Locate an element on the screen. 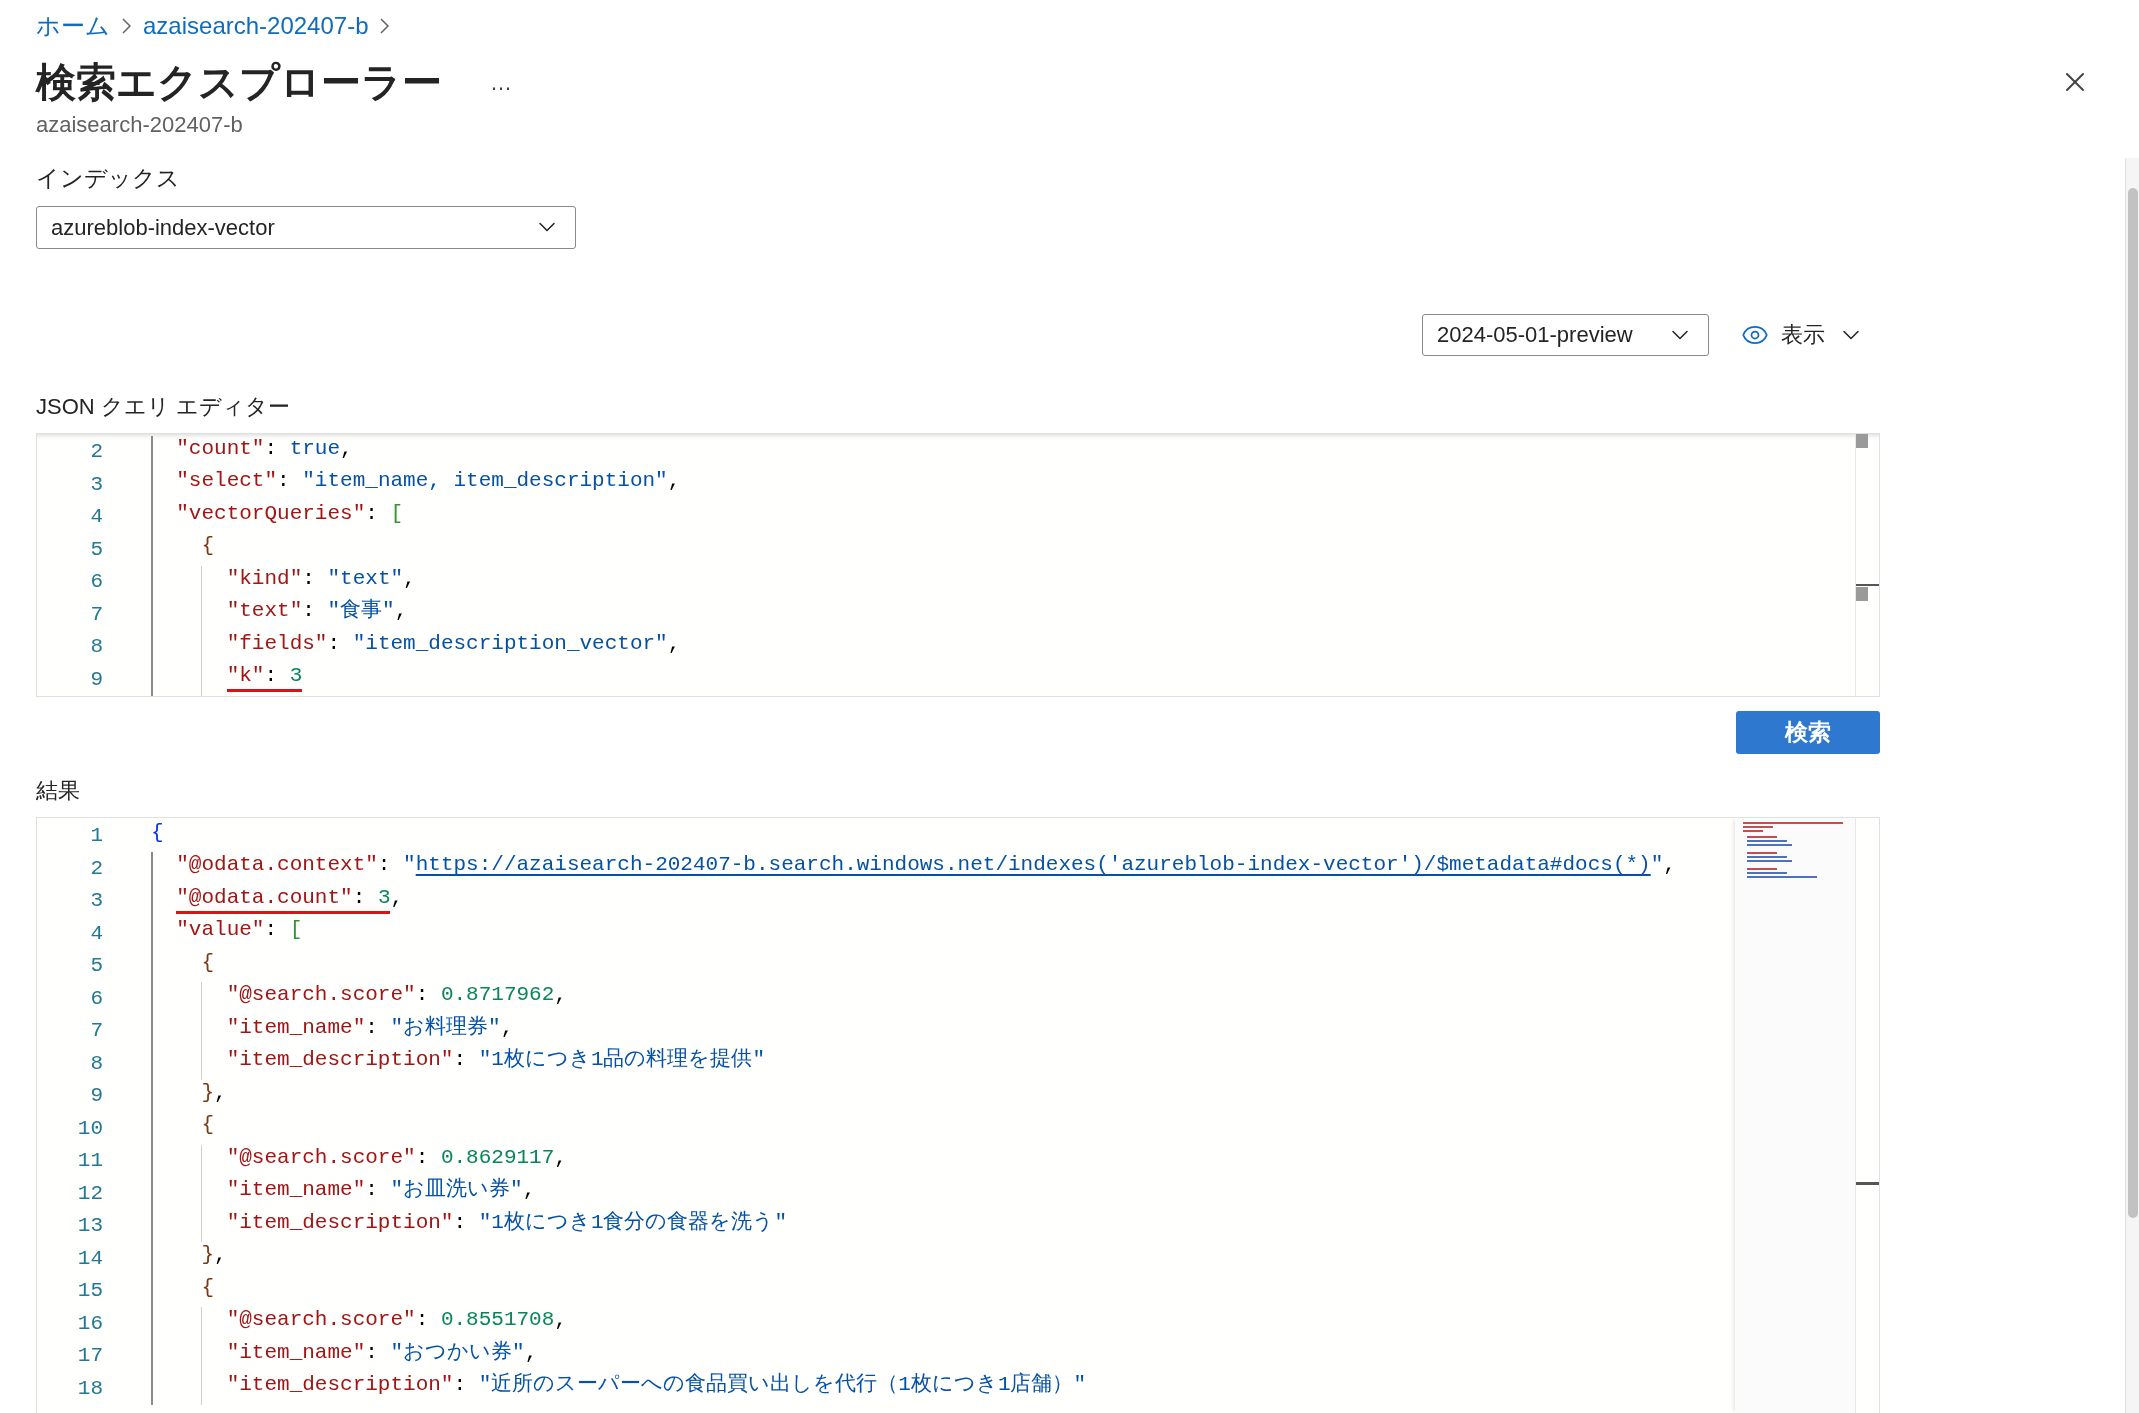  line-number: 16 is located at coordinates (89, 1323).